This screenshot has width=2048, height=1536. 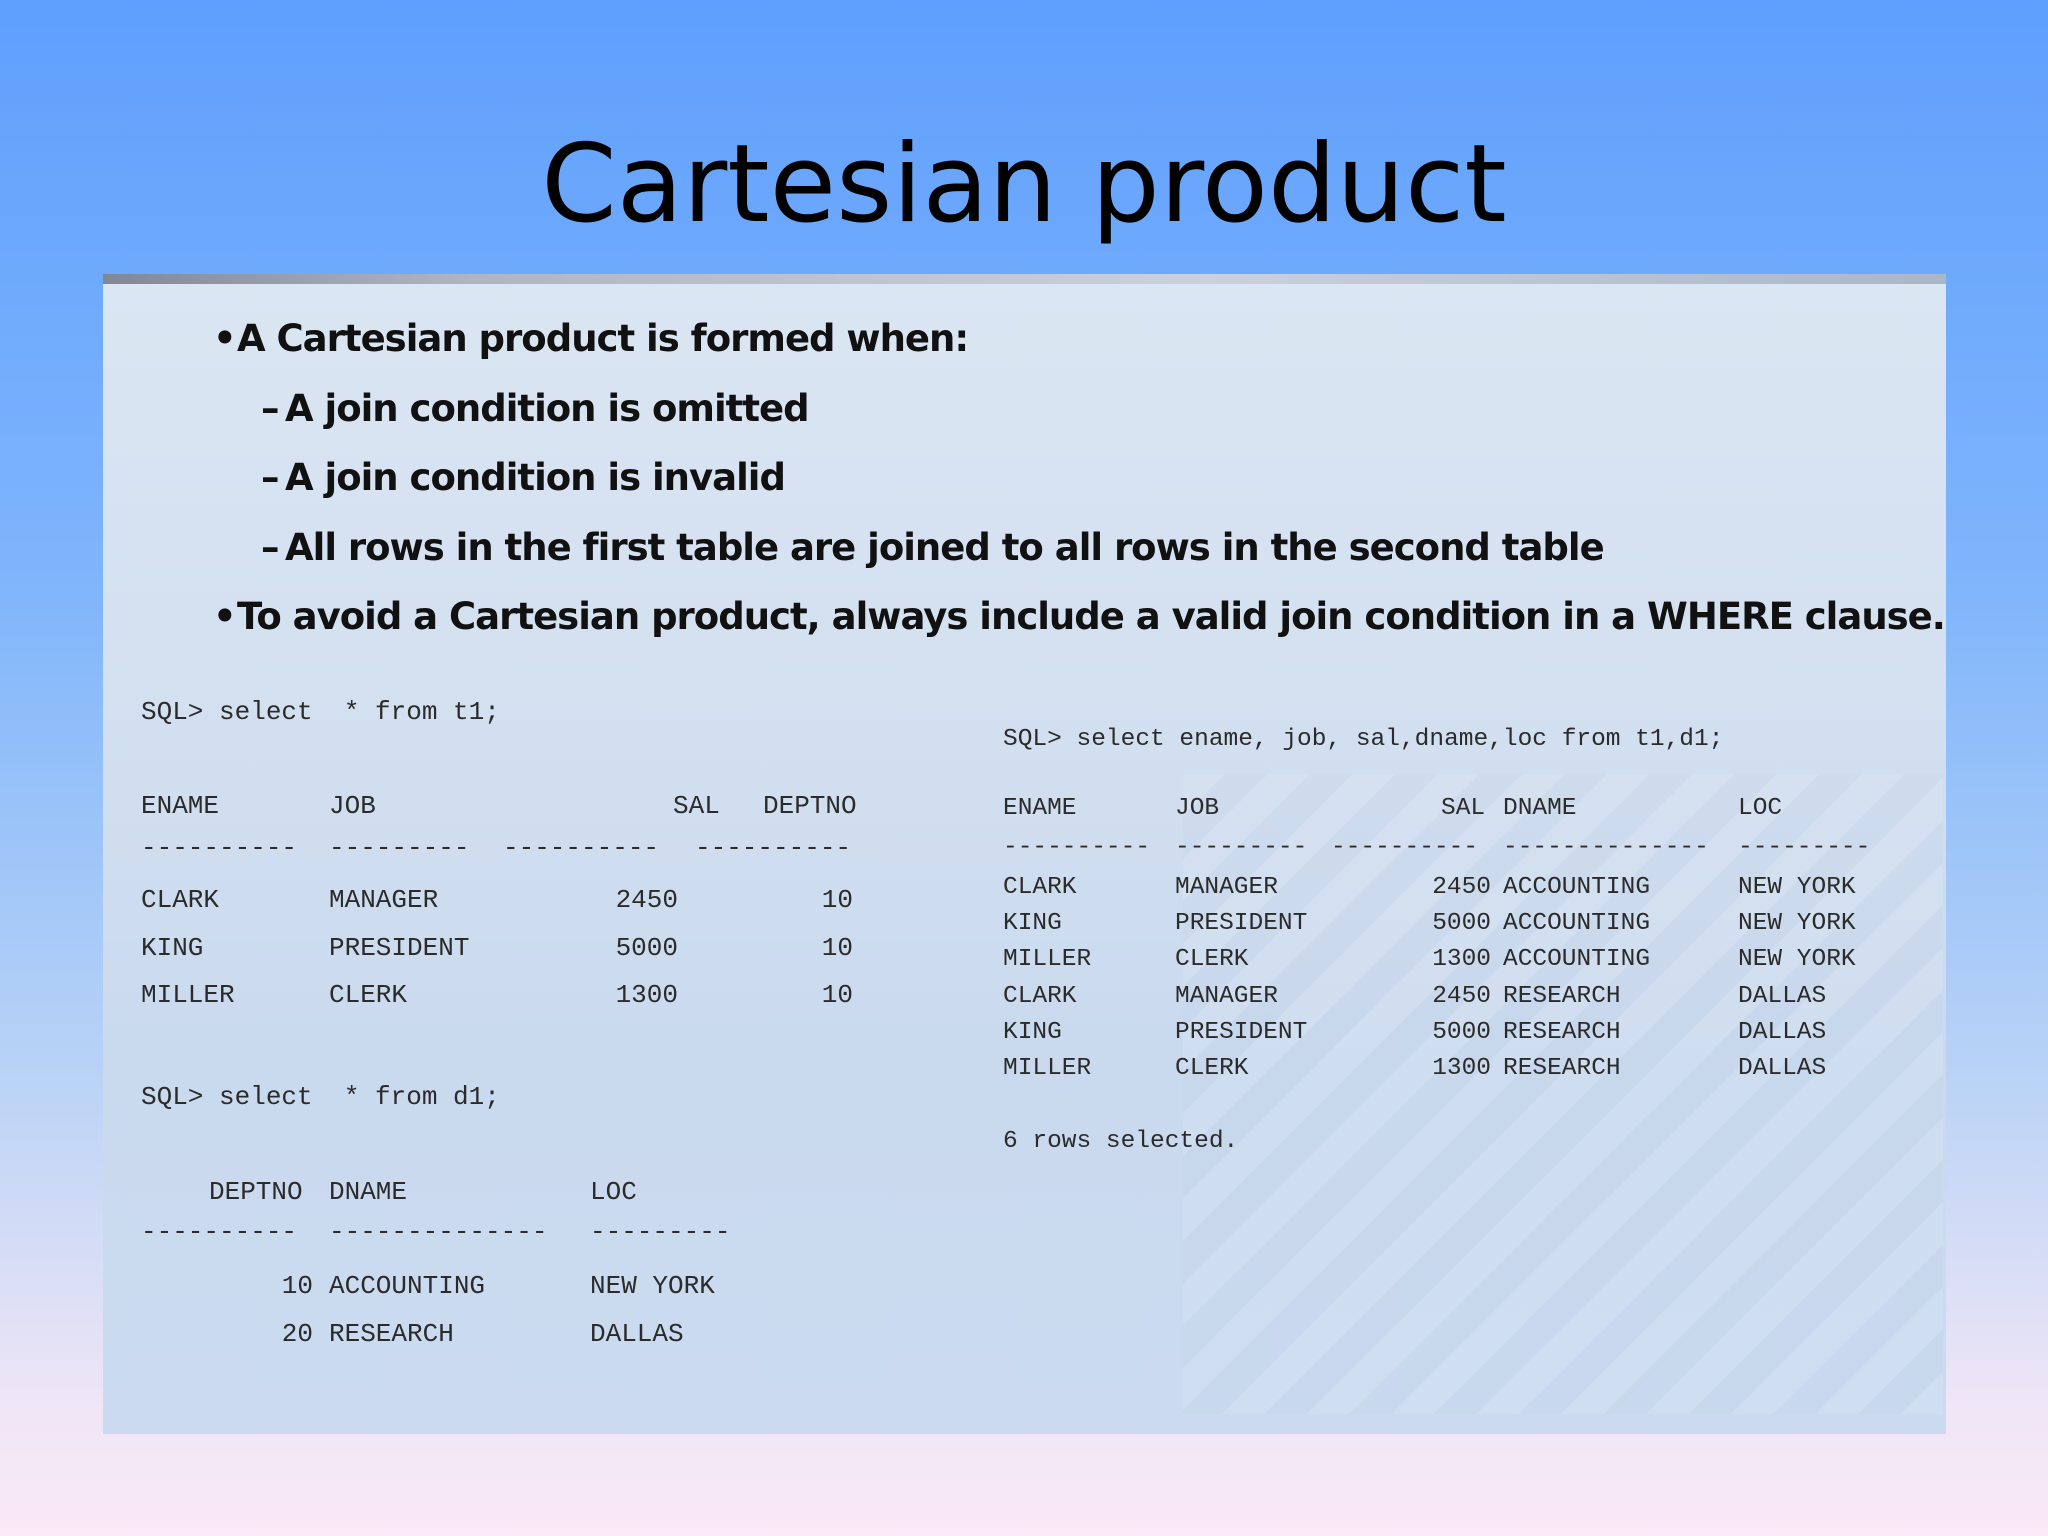 What do you see at coordinates (1540, 808) in the screenshot?
I see `join-header-dname: DNAME` at bounding box center [1540, 808].